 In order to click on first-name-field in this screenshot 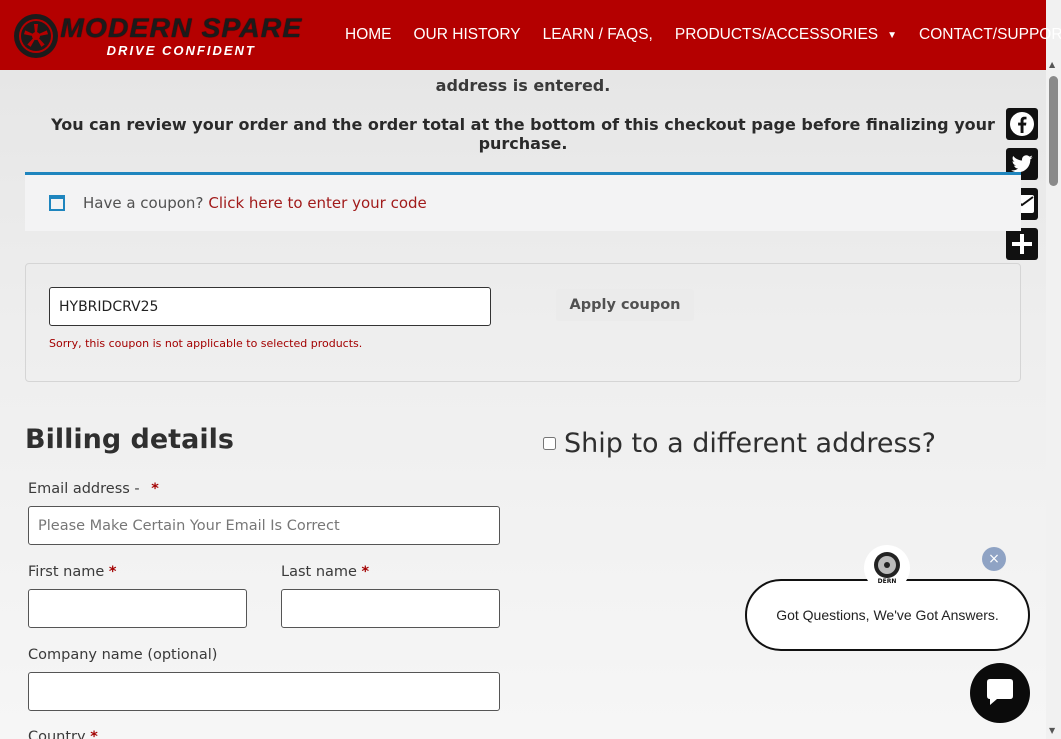, I will do `click(137, 608)`.